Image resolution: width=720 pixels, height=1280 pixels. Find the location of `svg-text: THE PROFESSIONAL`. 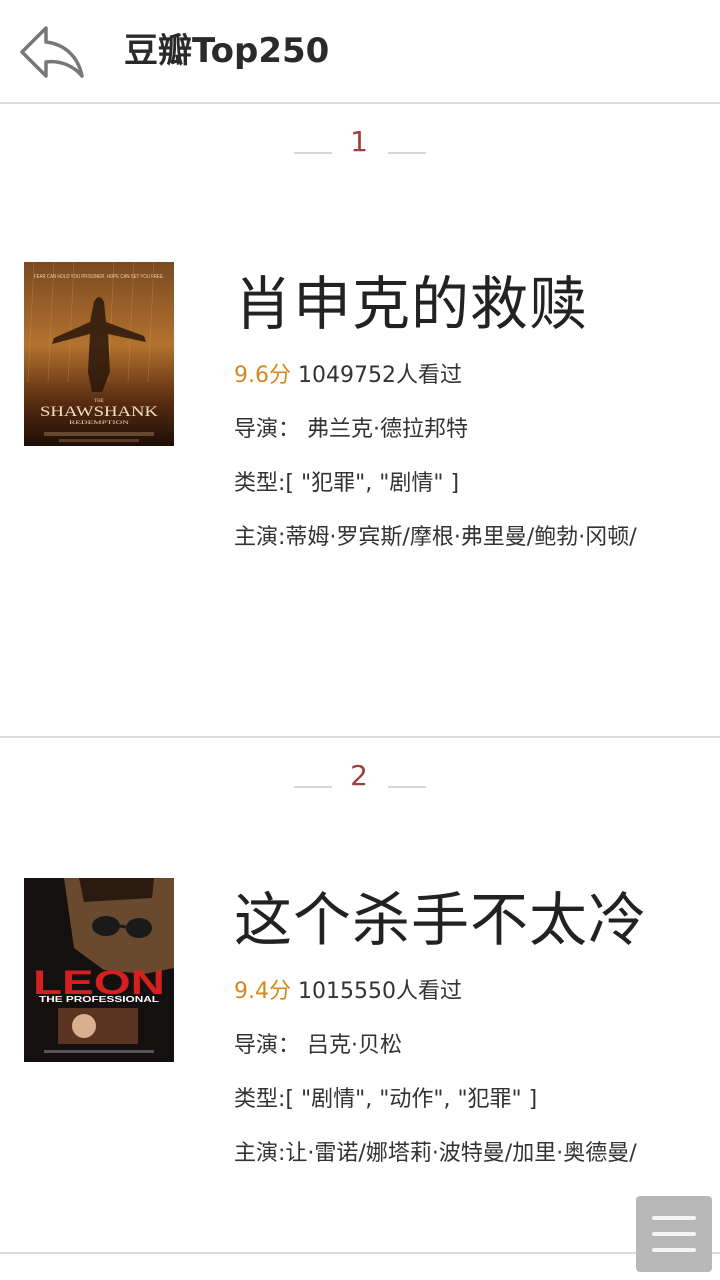

svg-text: THE PROFESSIONAL is located at coordinates (99, 999).